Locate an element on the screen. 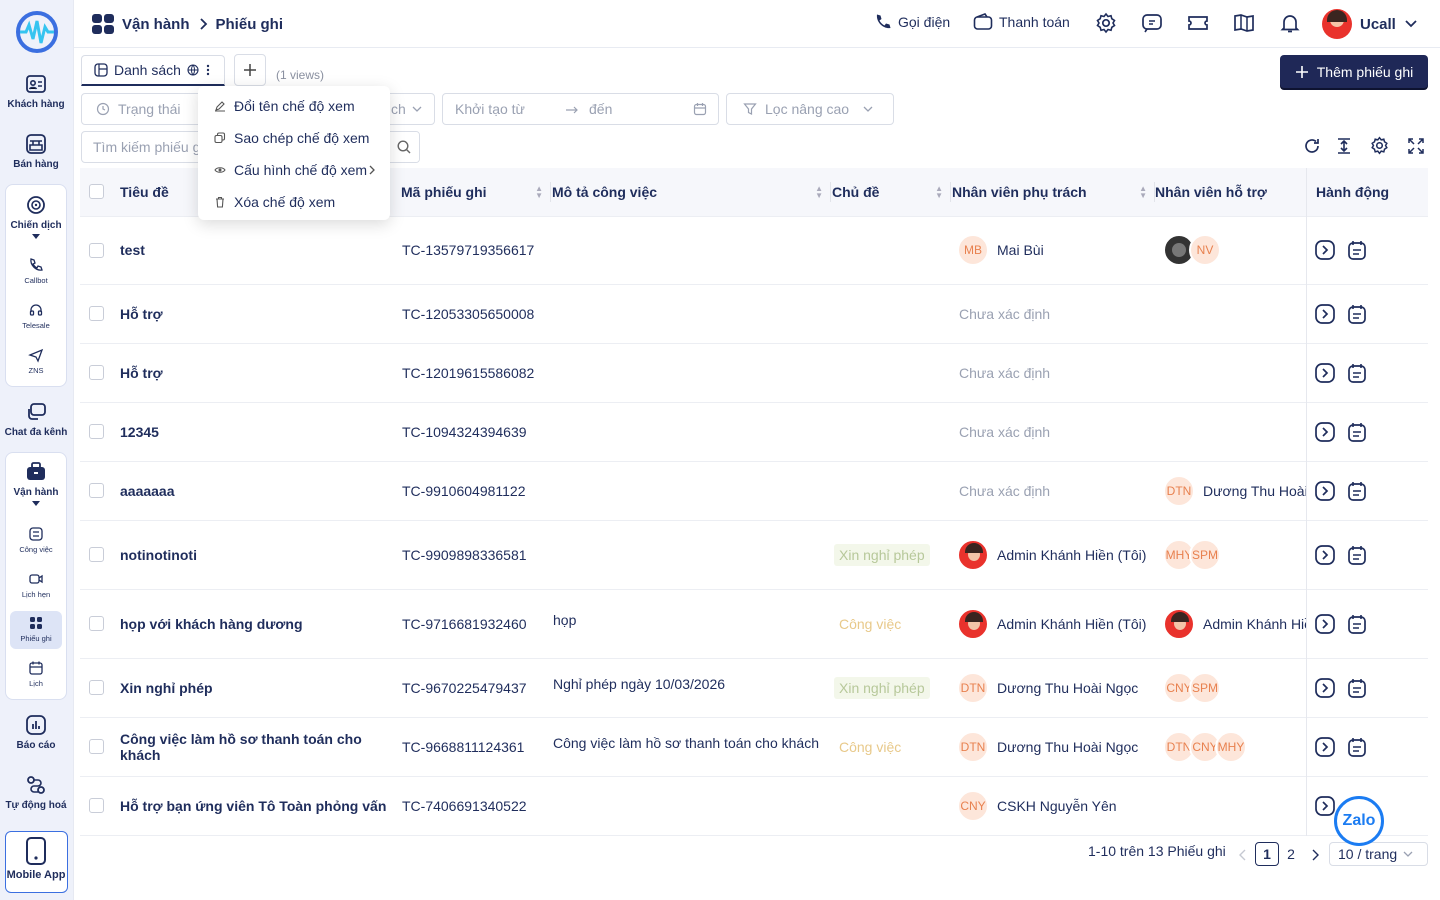  ticket-title: test is located at coordinates (260, 250).